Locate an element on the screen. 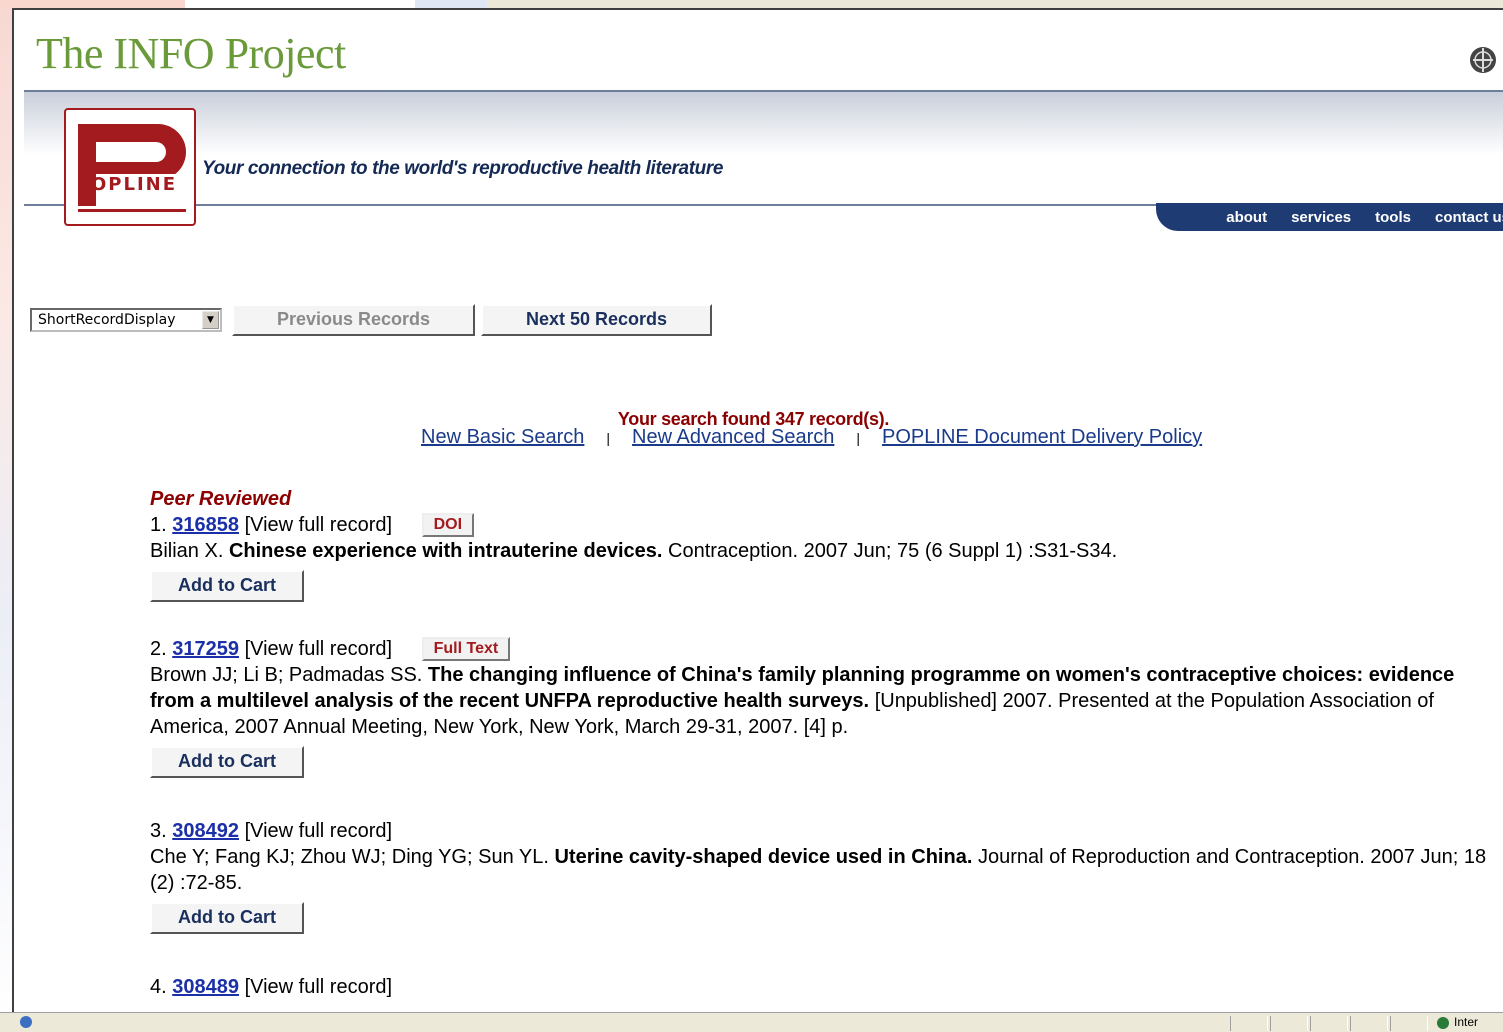 The width and height of the screenshot is (1503, 1032). full-text-badge: Full Text is located at coordinates (466, 649).